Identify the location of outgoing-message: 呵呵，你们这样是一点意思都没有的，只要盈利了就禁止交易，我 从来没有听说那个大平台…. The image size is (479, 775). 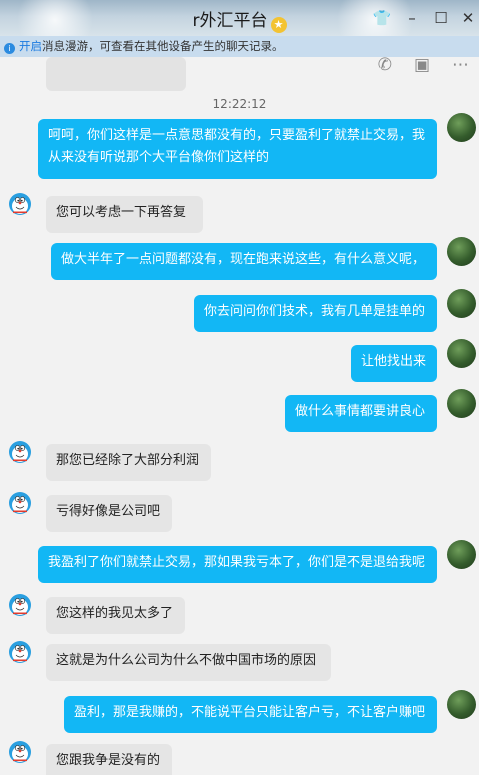
(237, 149).